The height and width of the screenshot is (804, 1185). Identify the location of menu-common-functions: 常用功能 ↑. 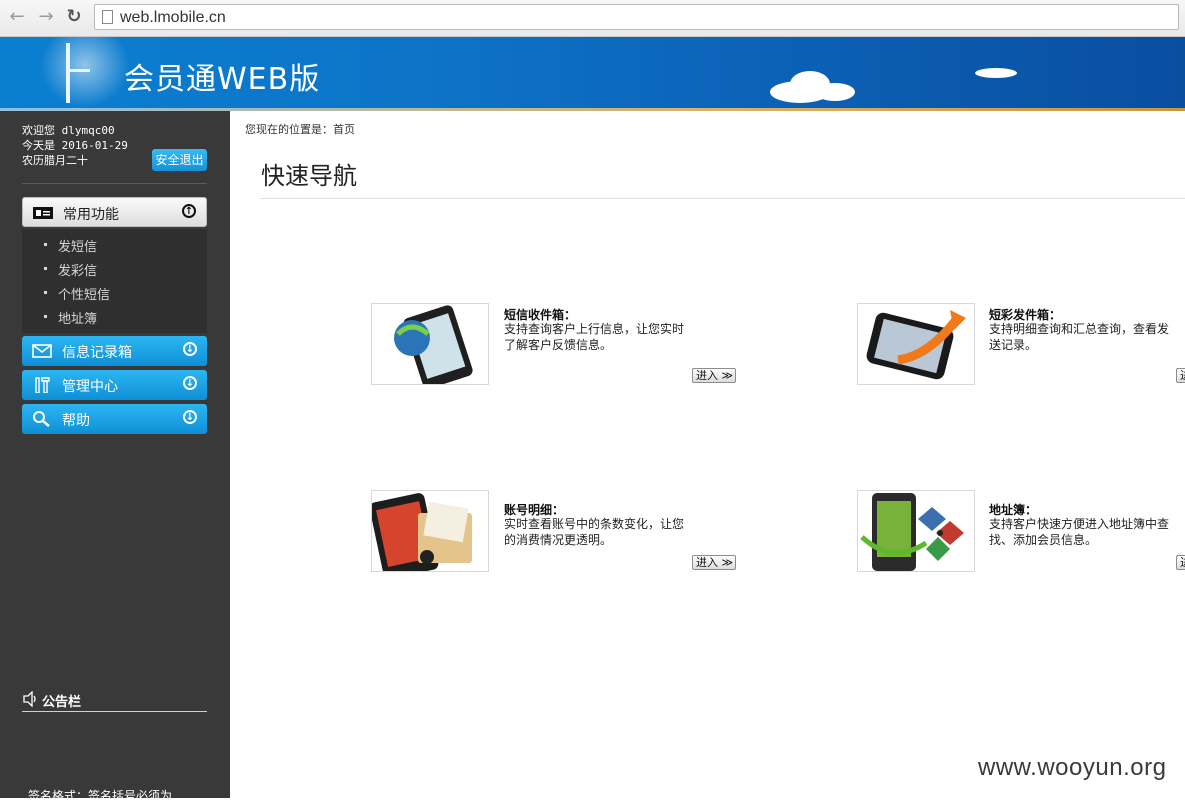
(114, 212).